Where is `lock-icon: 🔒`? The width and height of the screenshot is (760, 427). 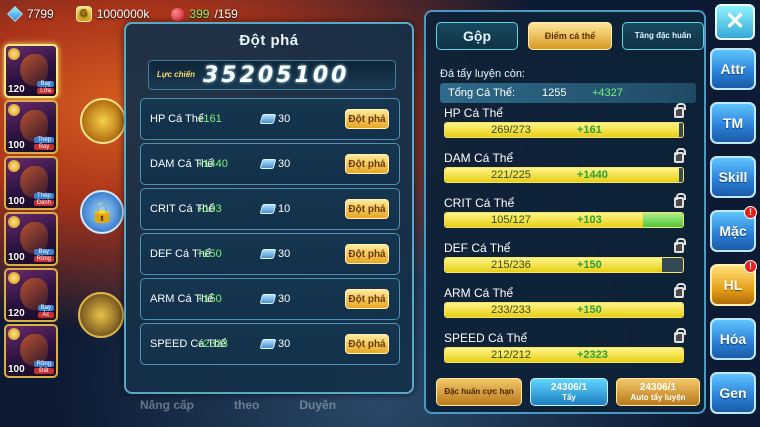 lock-icon: 🔒 is located at coordinates (102, 212).